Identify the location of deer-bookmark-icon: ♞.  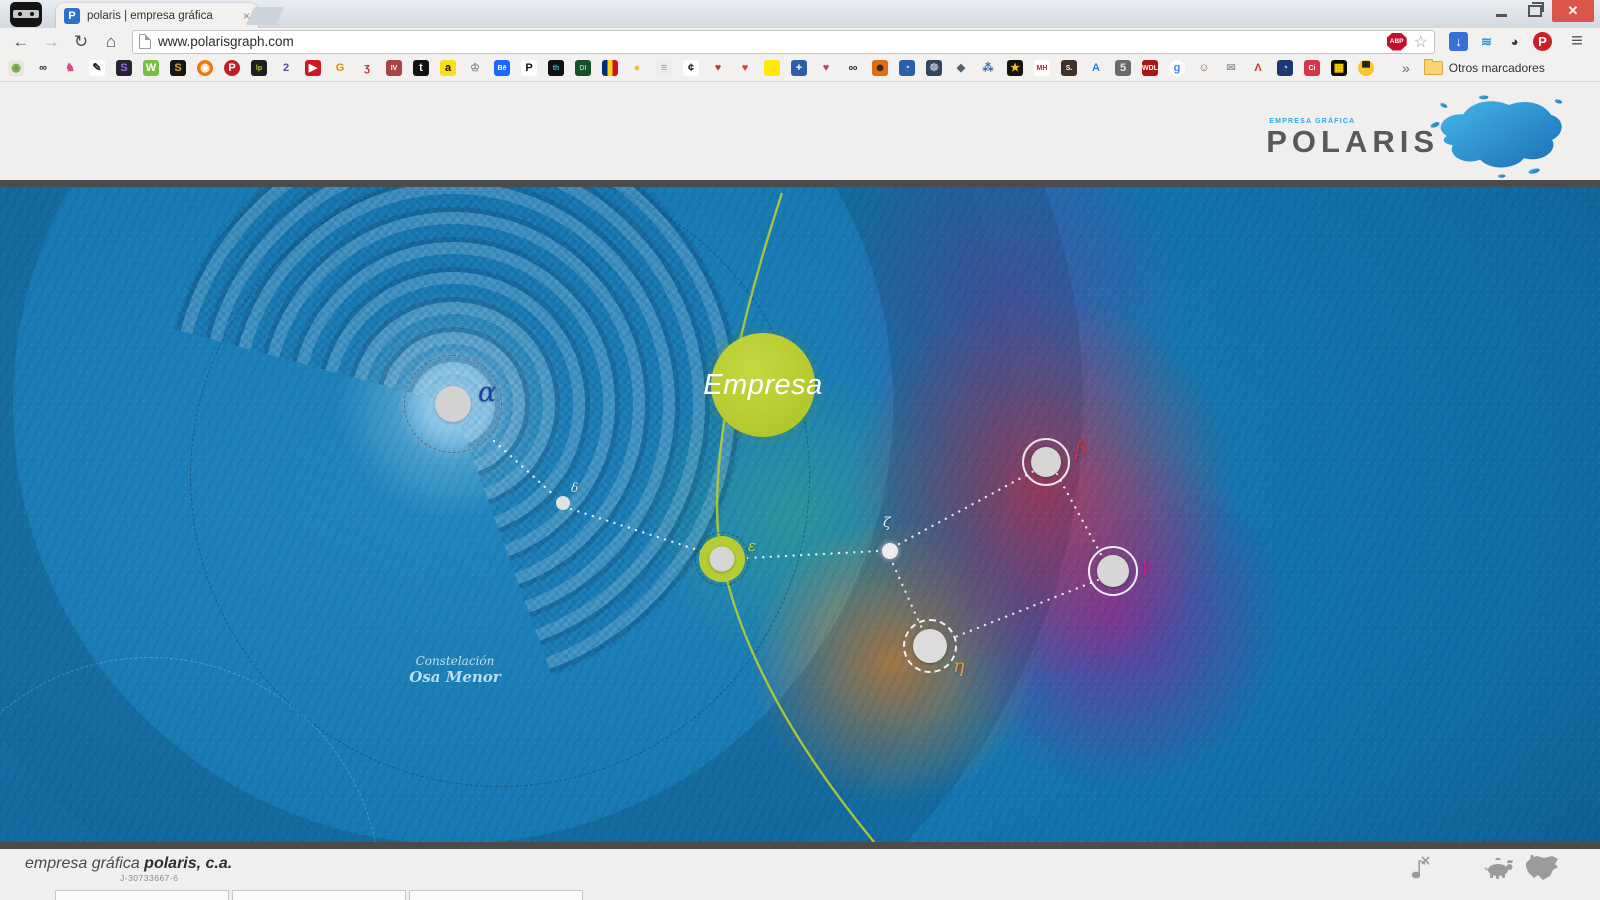
(70, 68).